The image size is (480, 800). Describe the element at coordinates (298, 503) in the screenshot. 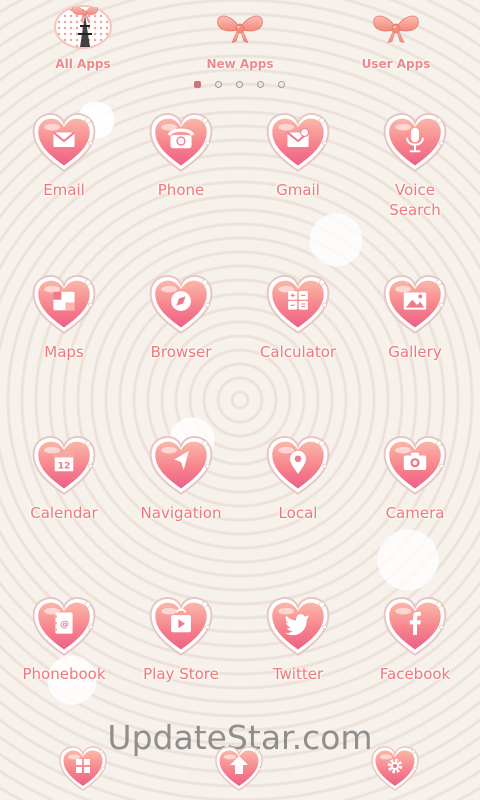

I see `app-local: Local` at that location.